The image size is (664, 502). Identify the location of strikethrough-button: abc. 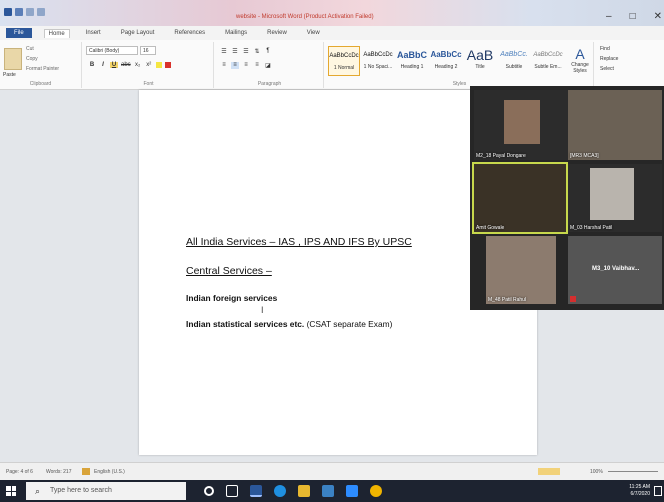
(126, 65).